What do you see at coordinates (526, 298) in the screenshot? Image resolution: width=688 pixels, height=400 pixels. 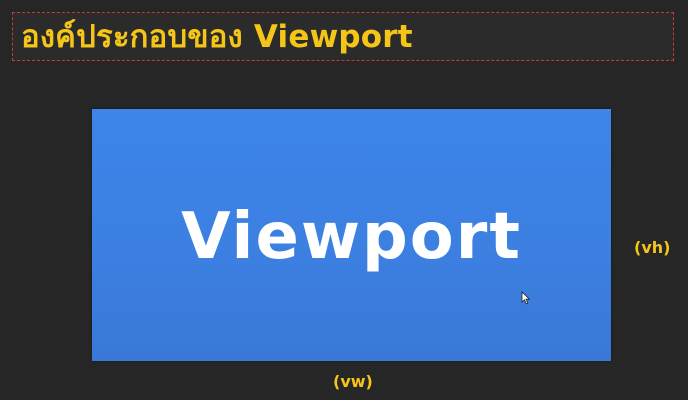 I see `mouse-pointer-icon` at bounding box center [526, 298].